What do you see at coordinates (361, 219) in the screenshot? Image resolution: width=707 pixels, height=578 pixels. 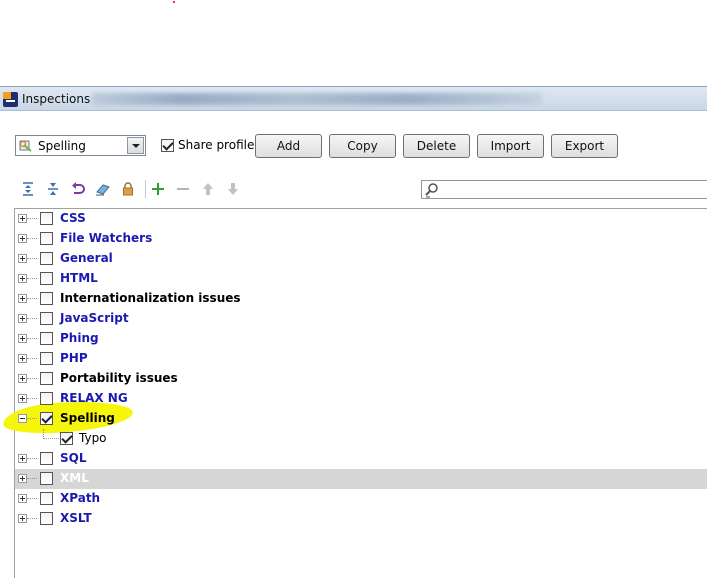 I see `tree-row-css: CSS` at bounding box center [361, 219].